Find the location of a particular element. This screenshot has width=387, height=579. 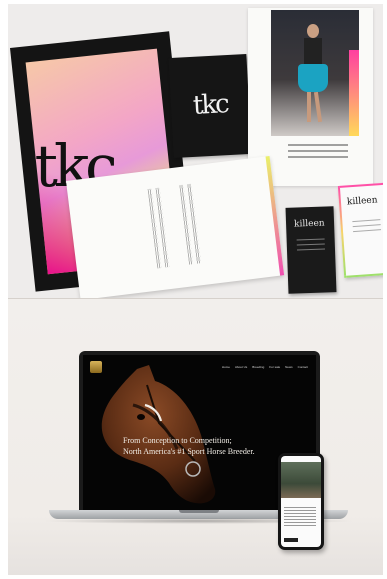

business-card-dark: killeen is located at coordinates (311, 250).